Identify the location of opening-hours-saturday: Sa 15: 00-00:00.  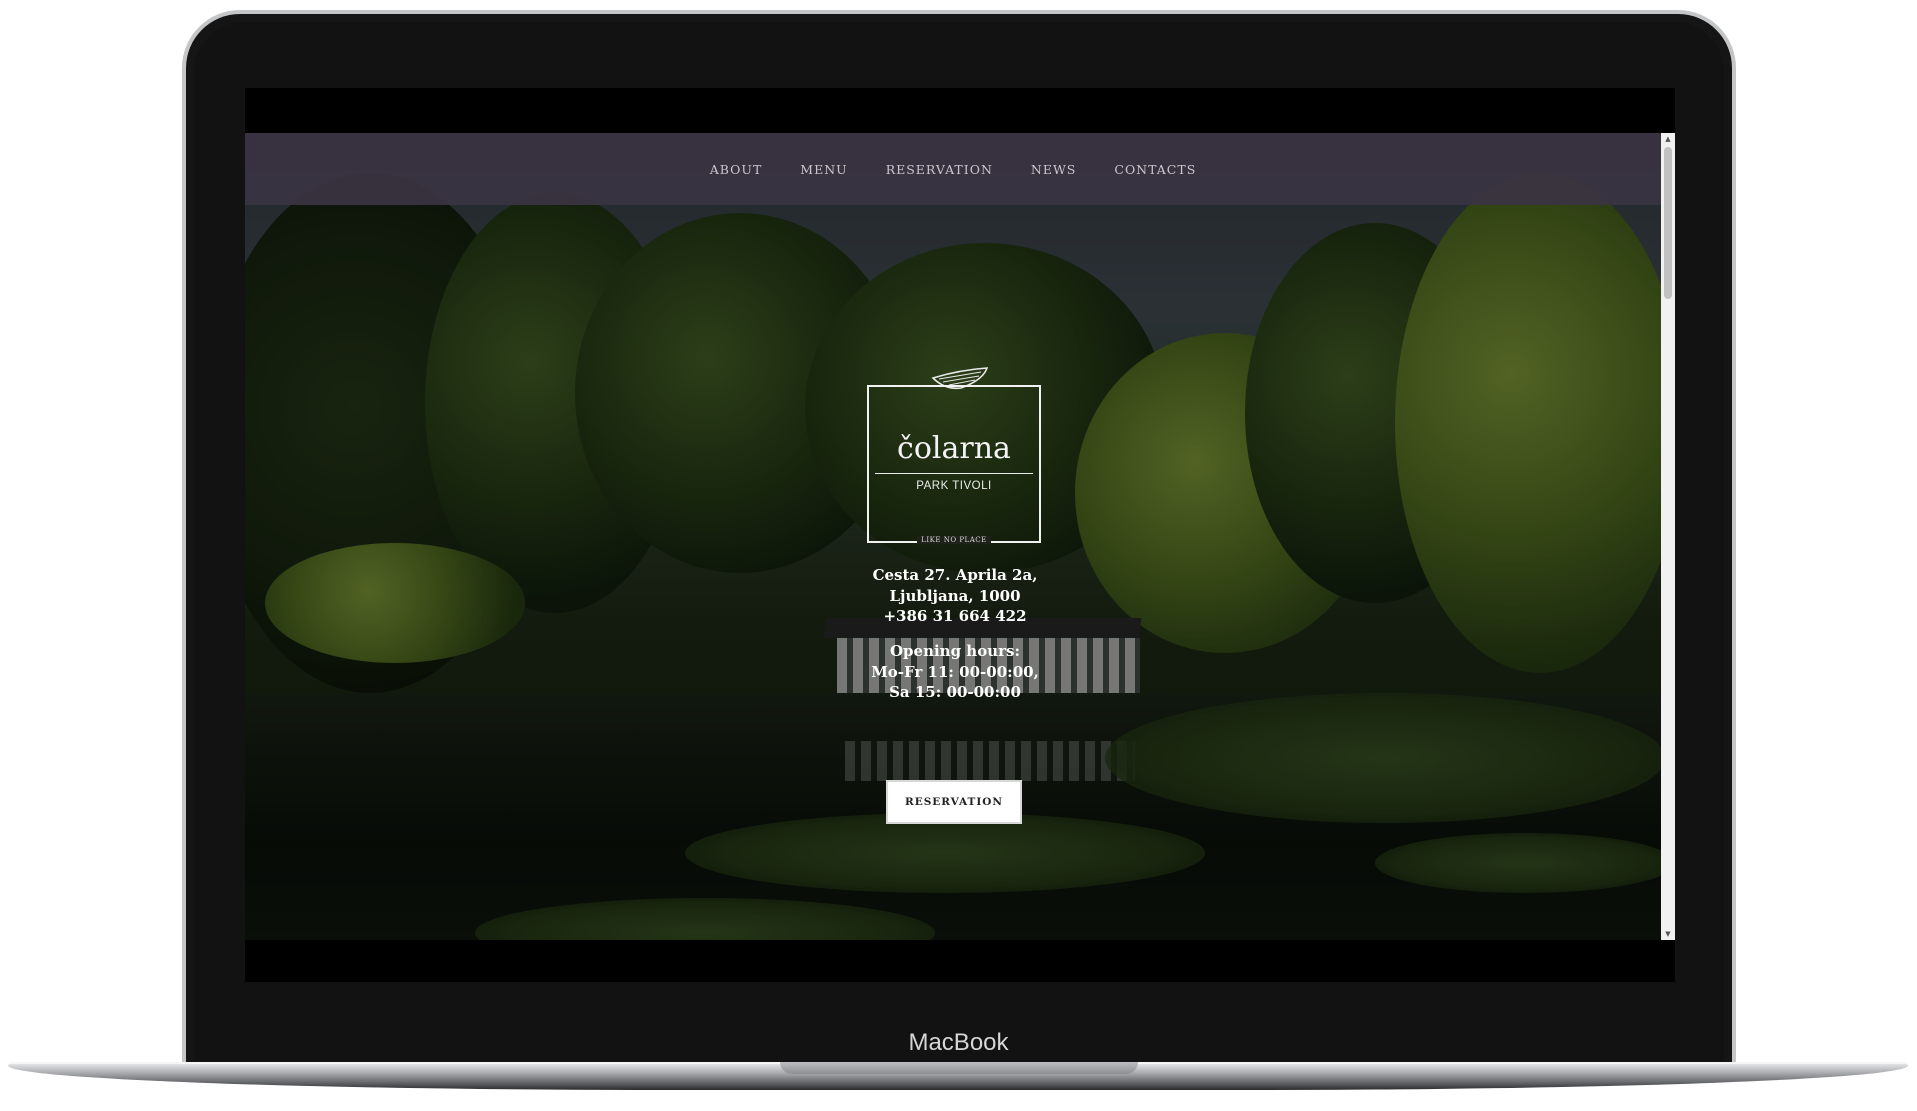
(955, 692).